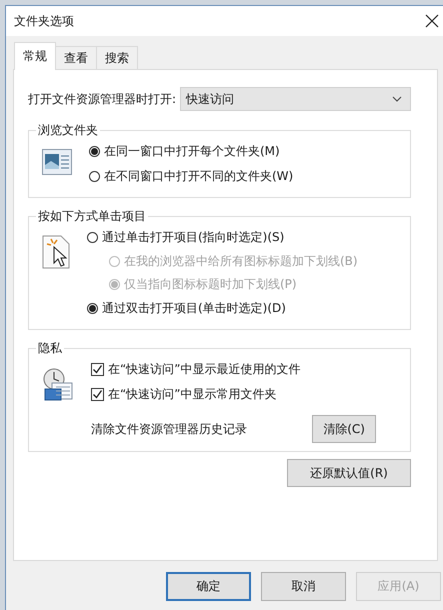 This screenshot has height=610, width=443. What do you see at coordinates (102, 99) in the screenshot?
I see `field-label: 打开文件资源管理器时打开:` at bounding box center [102, 99].